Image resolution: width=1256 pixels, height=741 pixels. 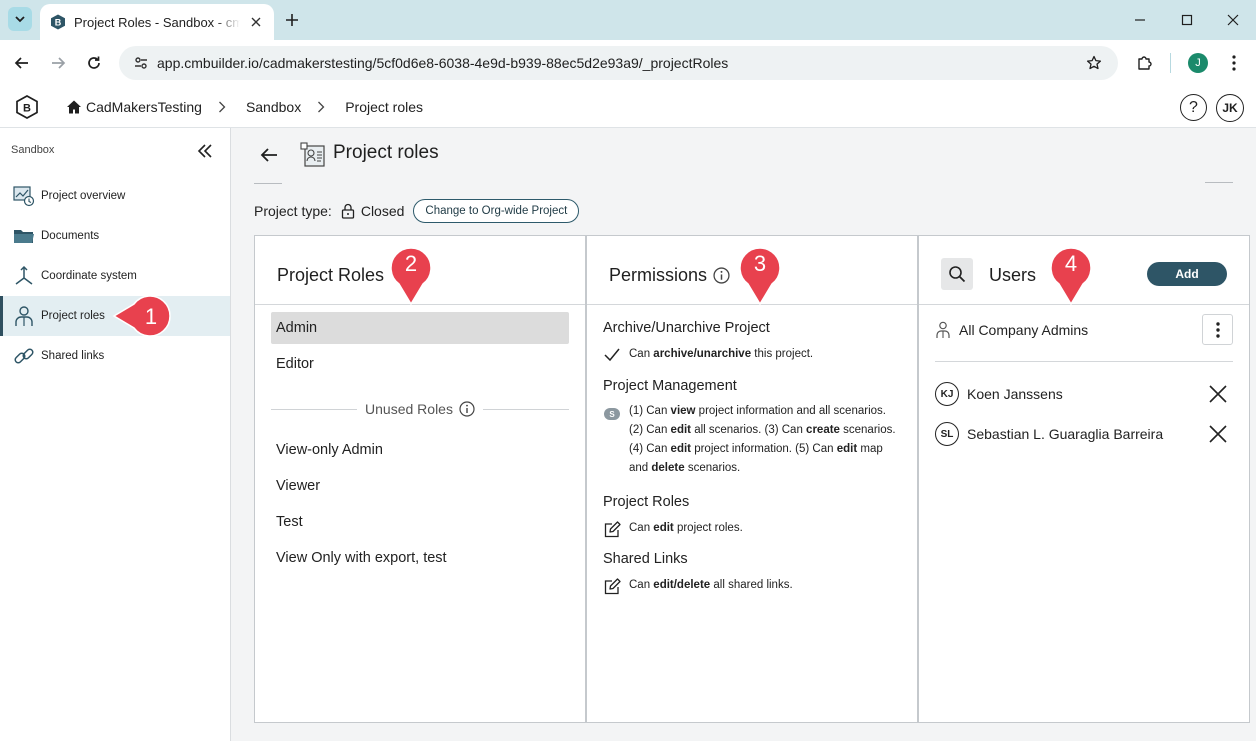 I want to click on unused-roles-divider: Unused Roles, so click(x=420, y=409).